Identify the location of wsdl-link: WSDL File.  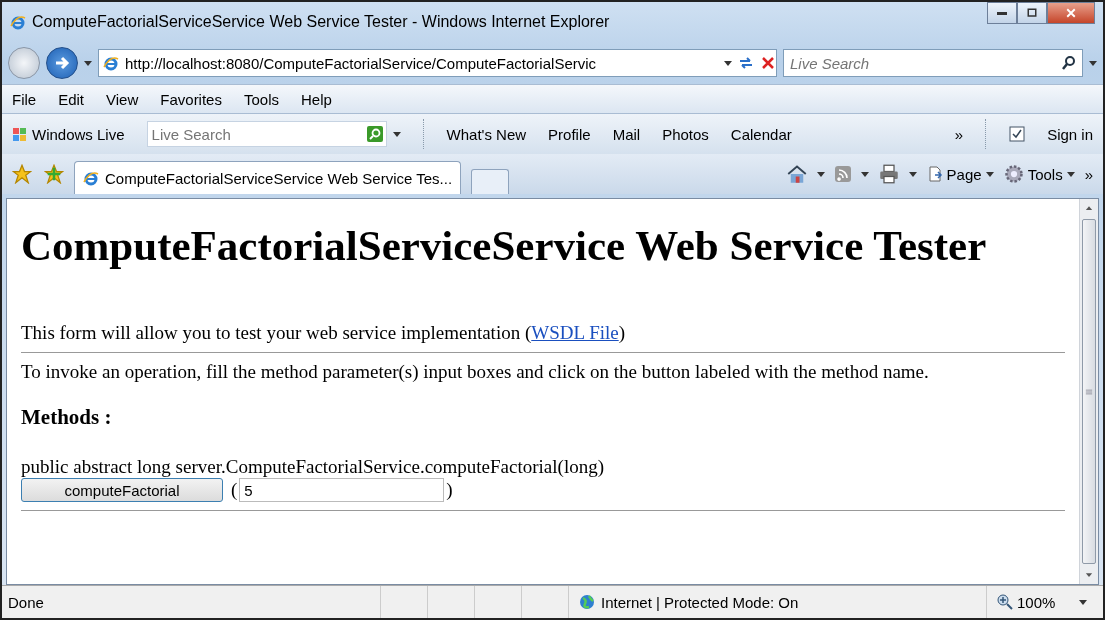
(575, 332).